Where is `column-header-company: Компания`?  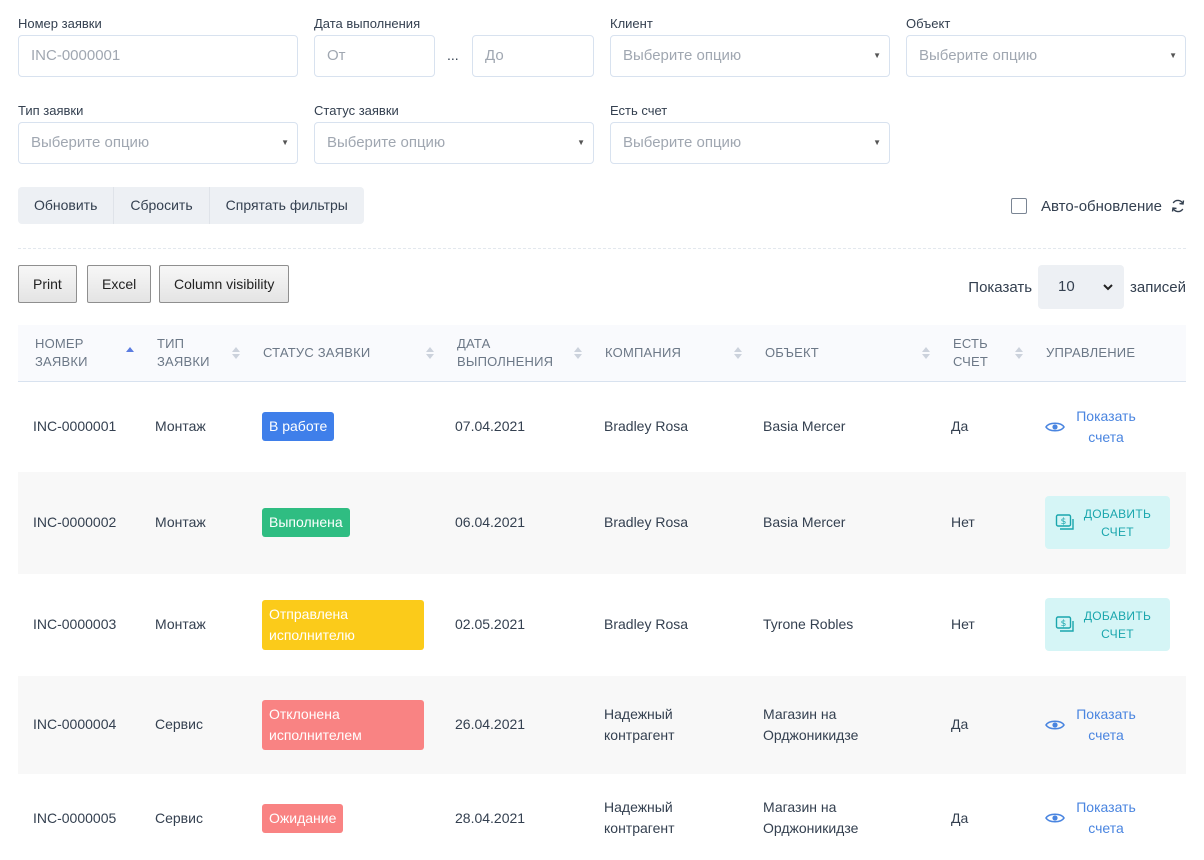 column-header-company: Компания is located at coordinates (670, 353).